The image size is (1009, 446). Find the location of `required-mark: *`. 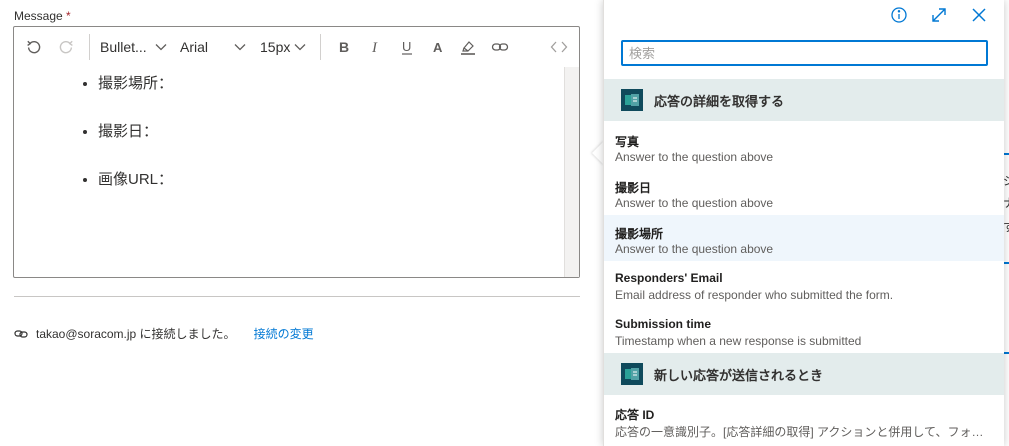

required-mark: * is located at coordinates (68, 16).